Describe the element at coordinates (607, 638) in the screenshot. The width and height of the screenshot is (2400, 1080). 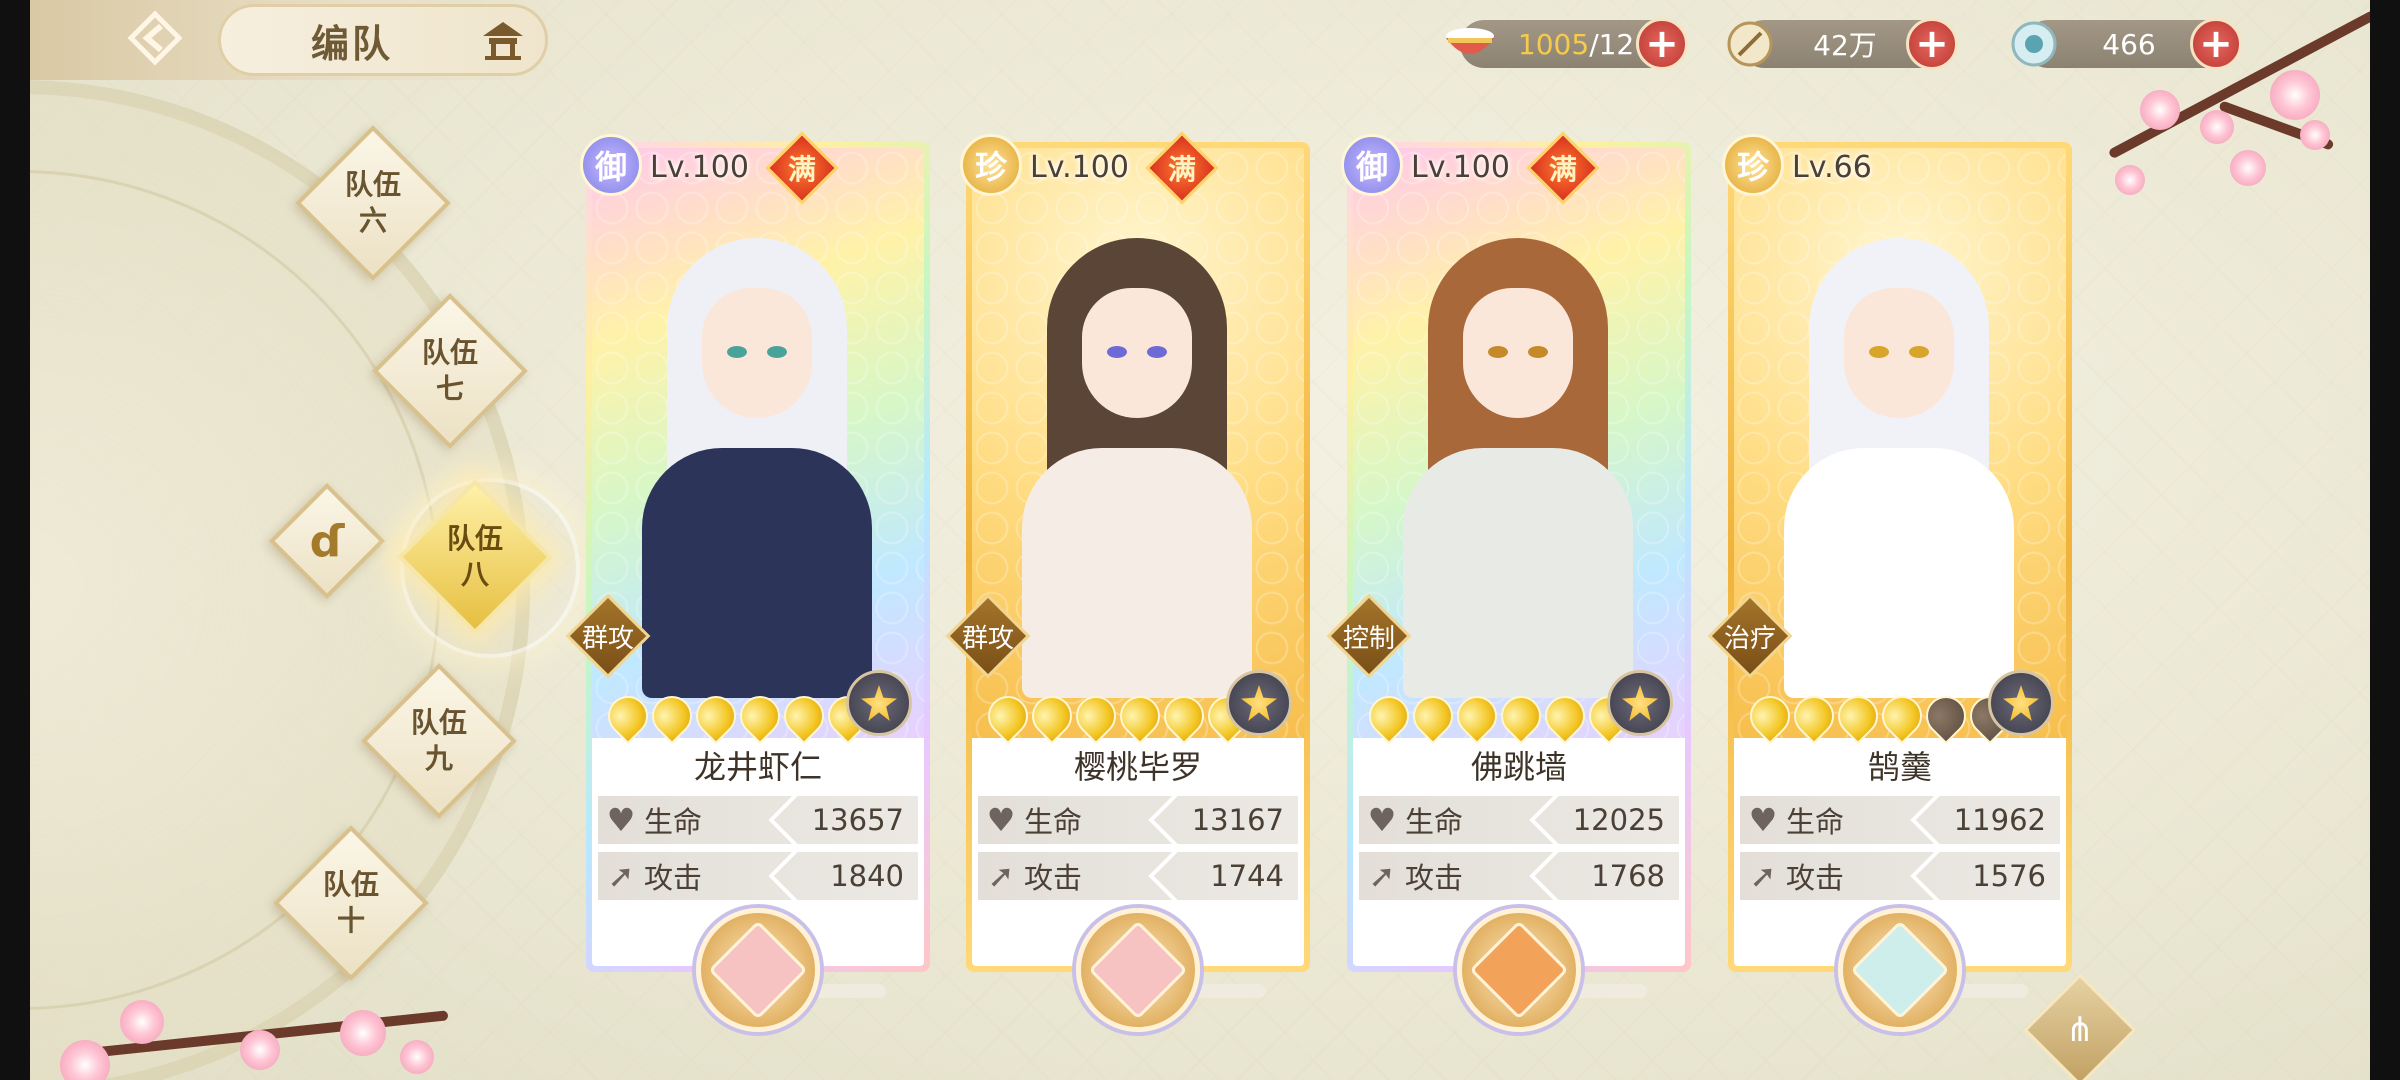
I see `role-label: 群攻` at that location.